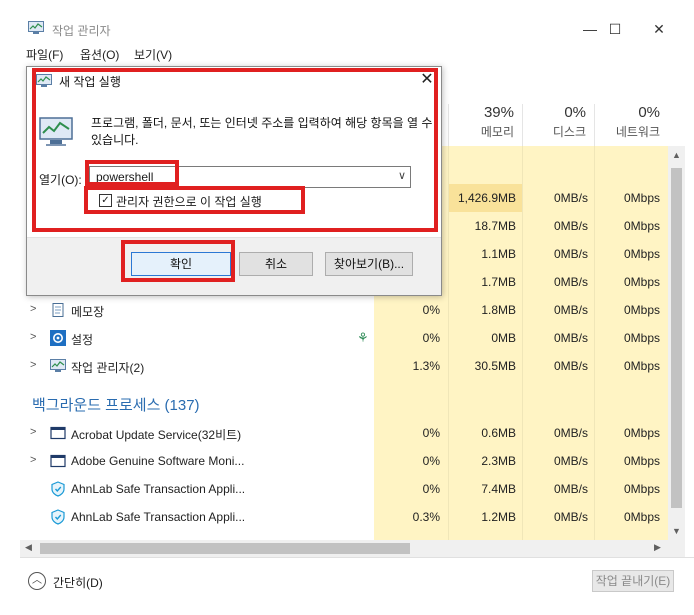 Image resolution: width=694 pixels, height=615 pixels. I want to click on vertical-scrollbar: ▲ ▼, so click(676, 343).